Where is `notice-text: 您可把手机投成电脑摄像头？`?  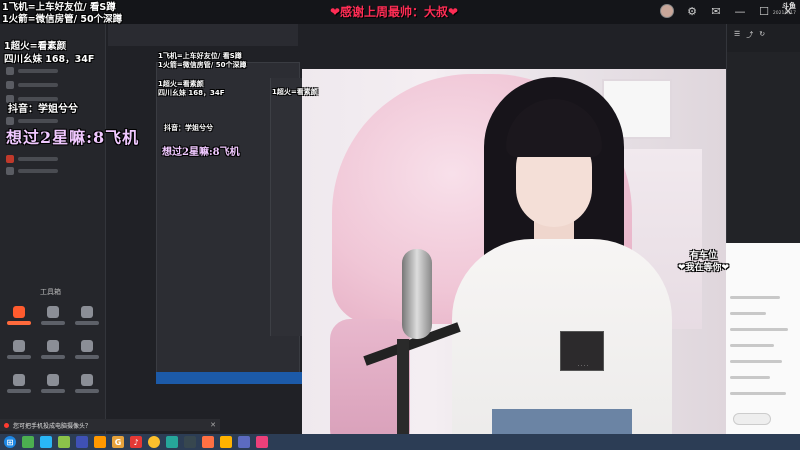
notice-text: 您可把手机投成电脑摄像头？ is located at coordinates (52, 426).